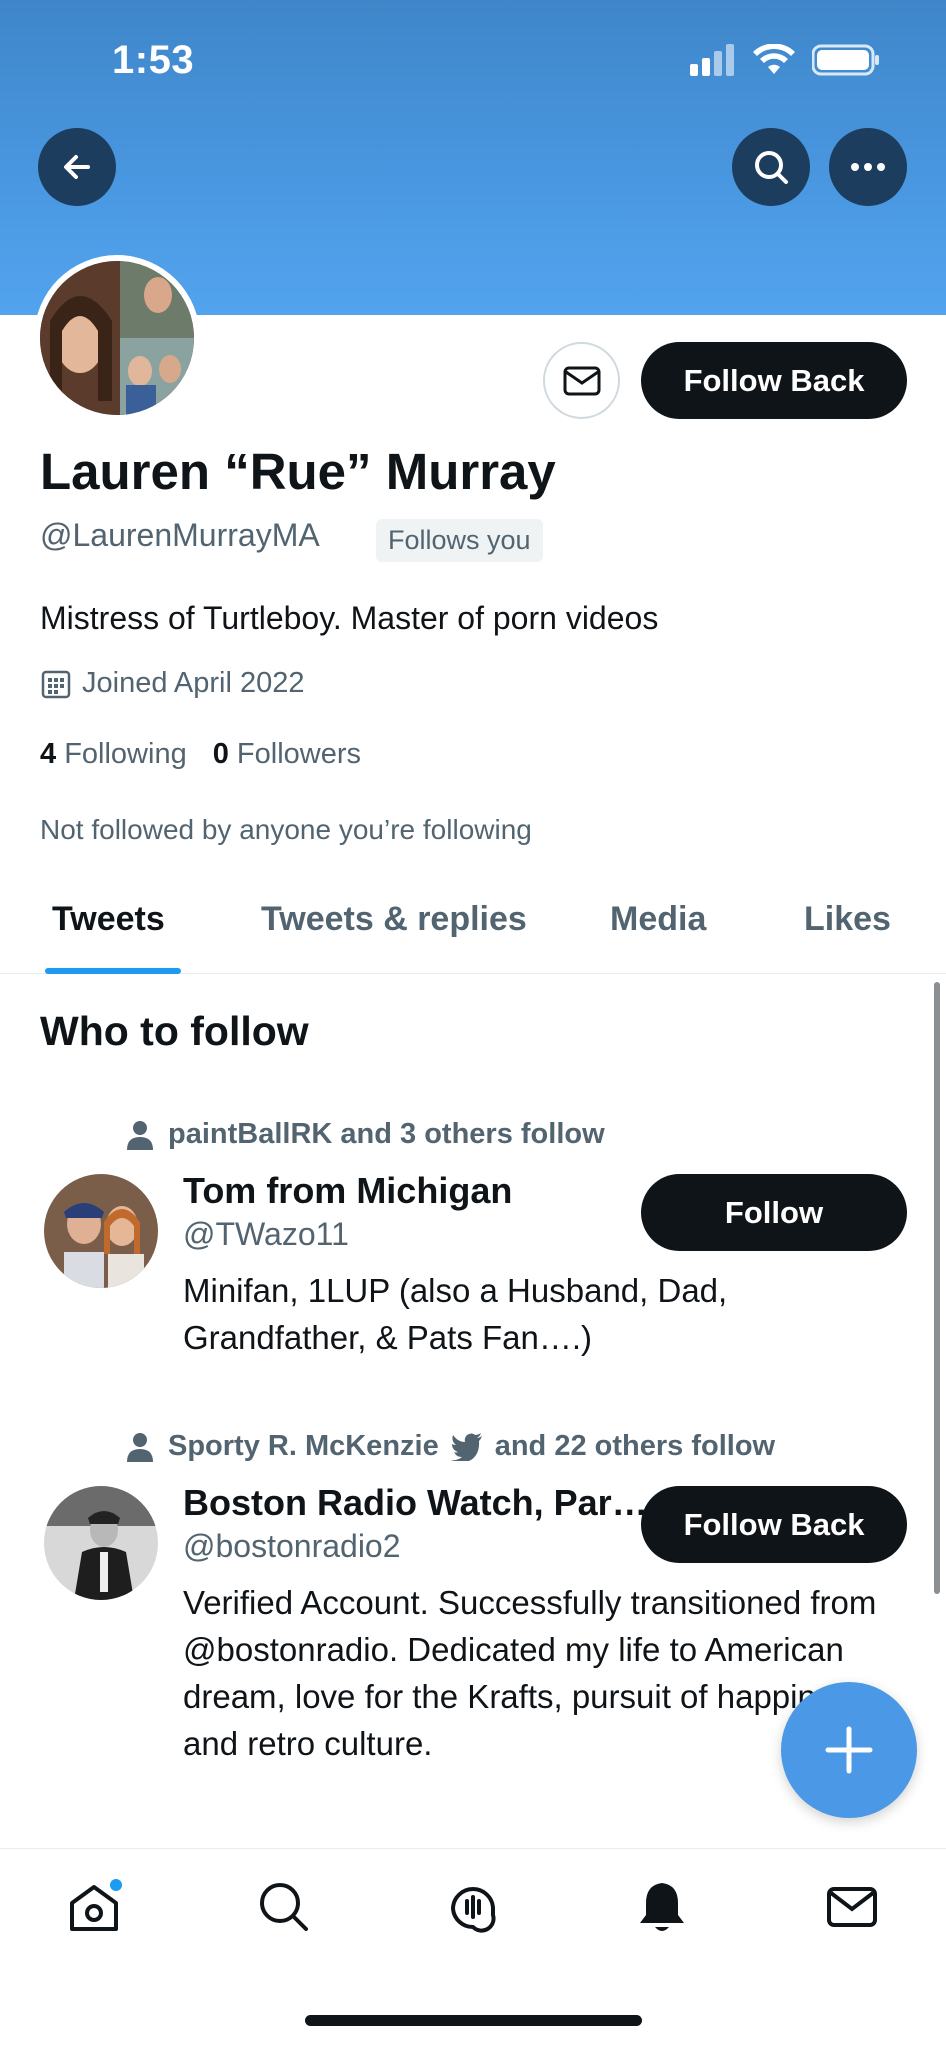  I want to click on nav-notifications, so click(662, 1907).